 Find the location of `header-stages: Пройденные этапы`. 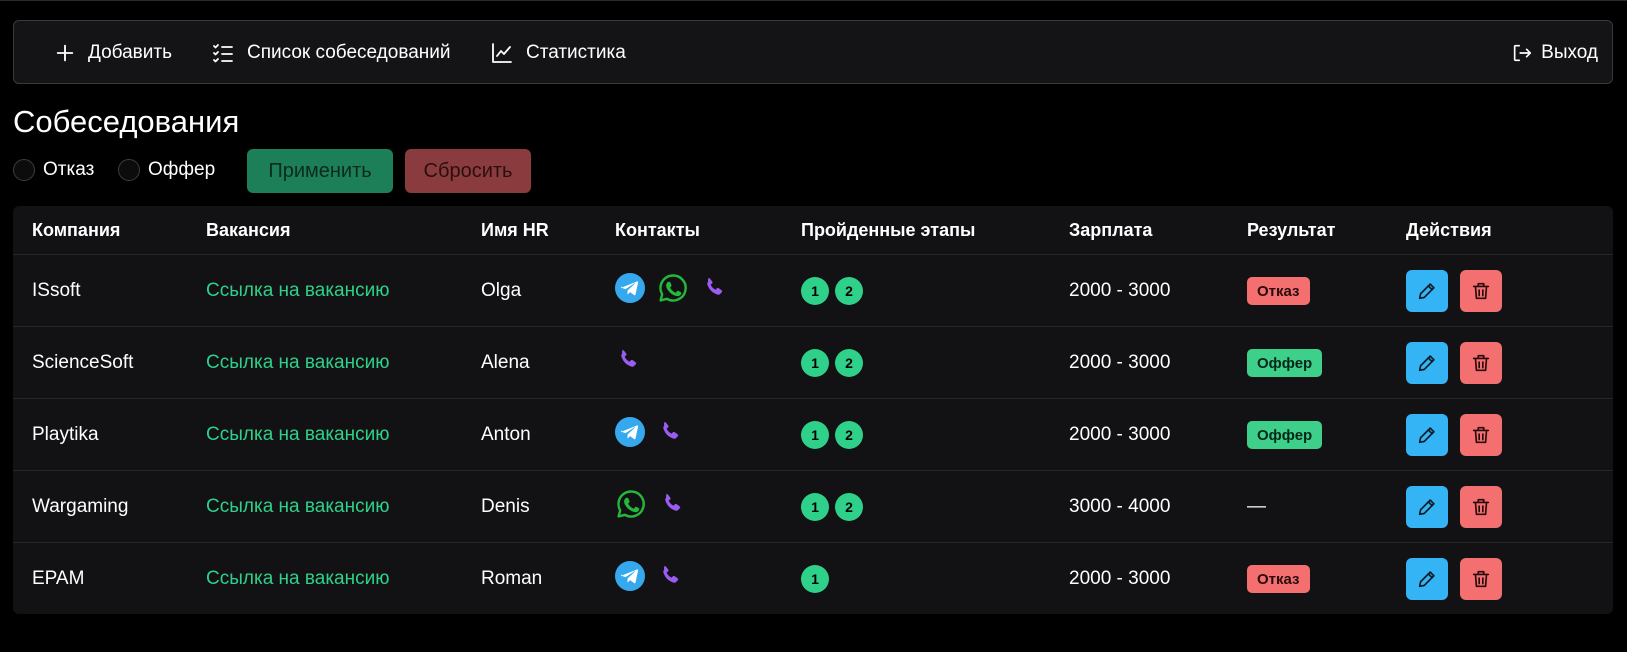

header-stages: Пройденные этапы is located at coordinates (888, 230).